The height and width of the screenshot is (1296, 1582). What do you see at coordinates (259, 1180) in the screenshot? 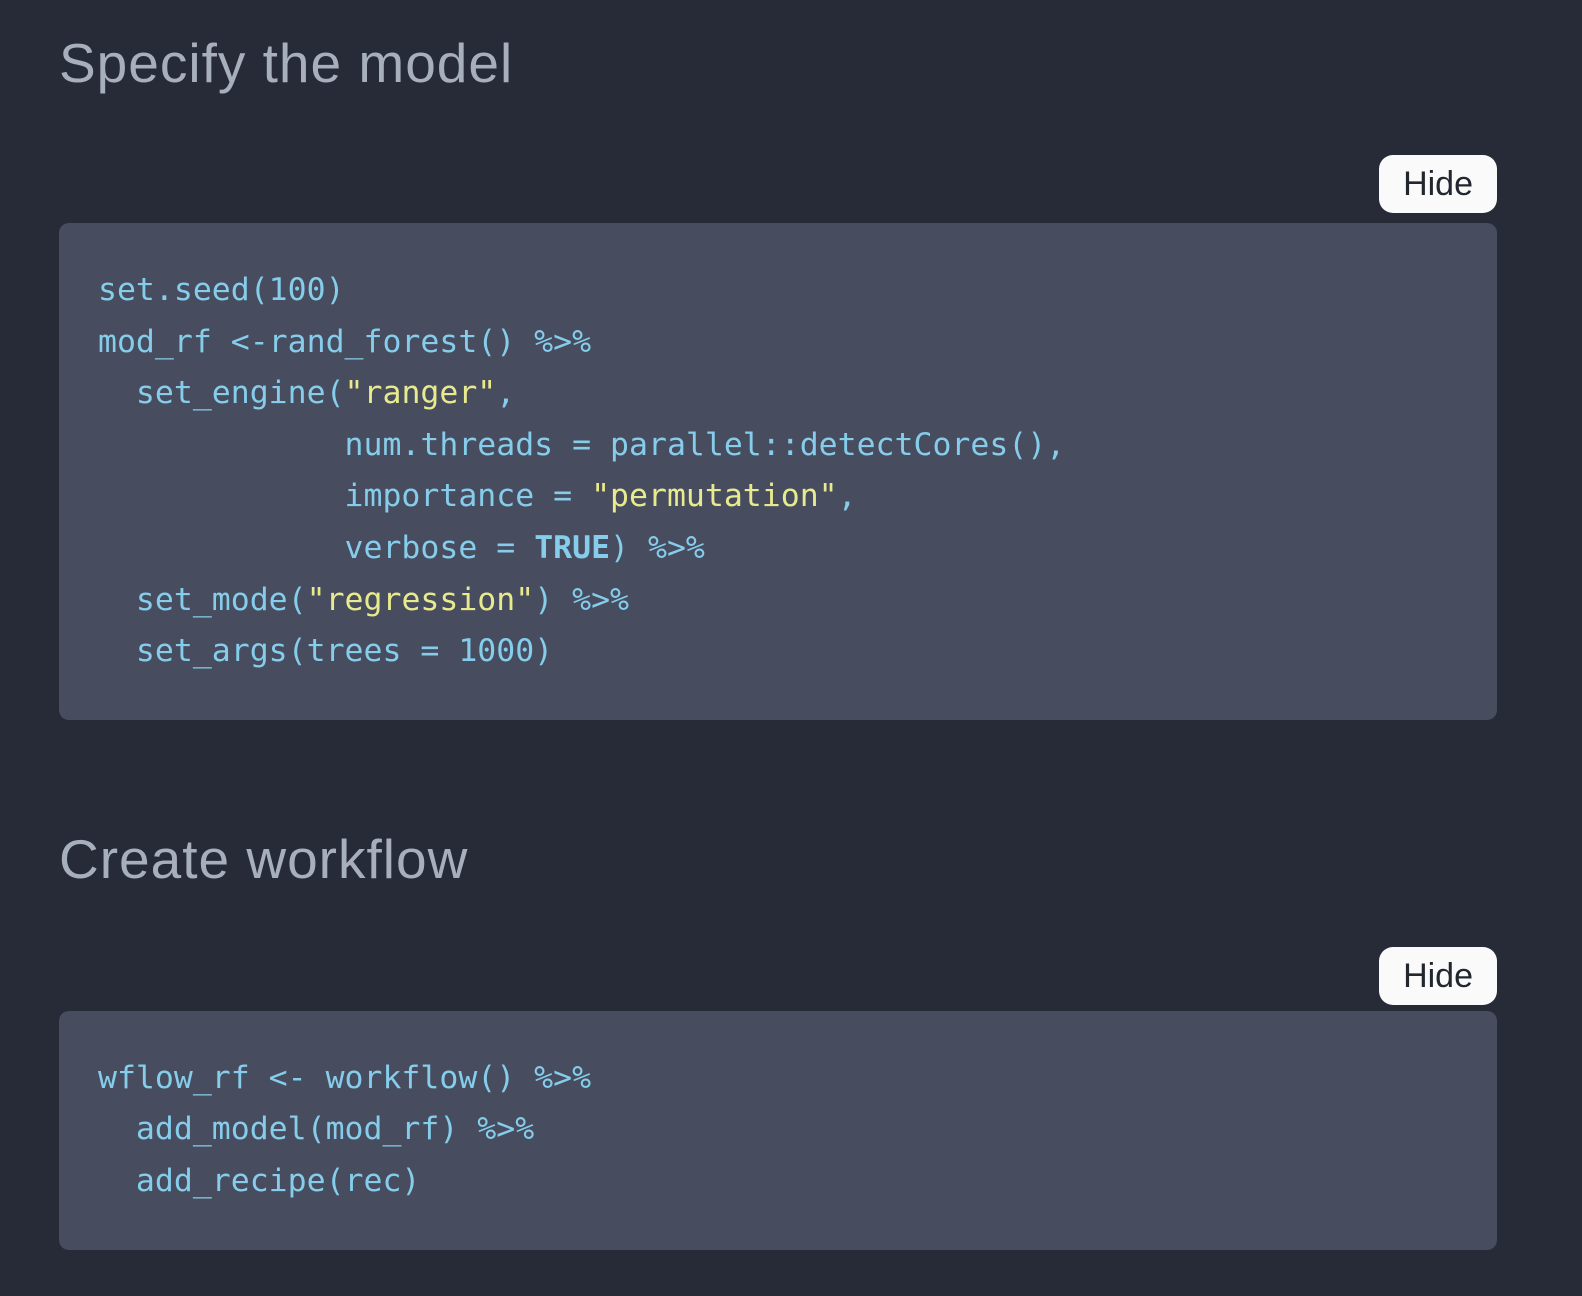
I see `code-line: add_recipe(rec)` at bounding box center [259, 1180].